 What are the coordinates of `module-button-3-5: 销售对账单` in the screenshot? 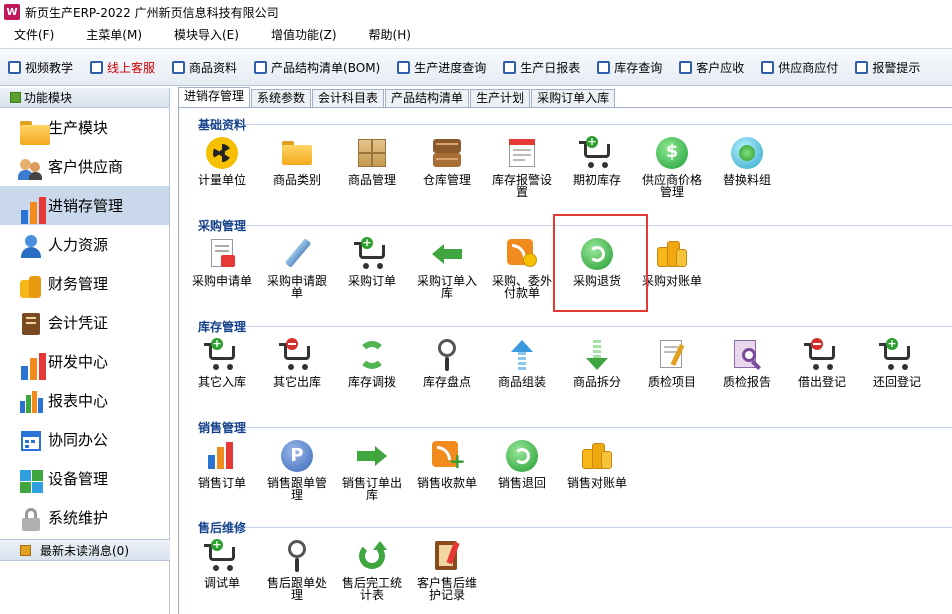 It's located at (597, 464).